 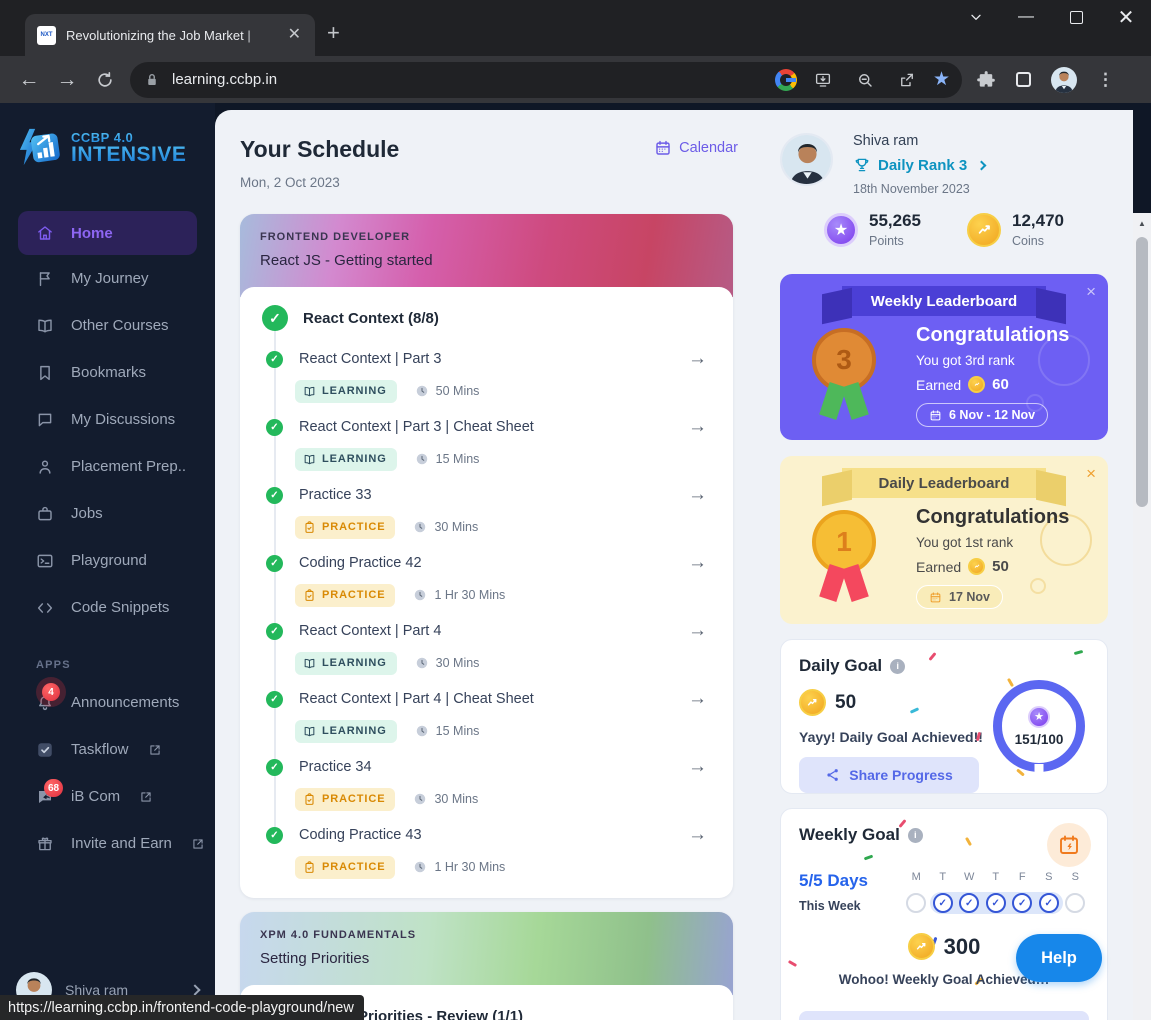 I want to click on duration-label: 50 Mins, so click(x=457, y=391).